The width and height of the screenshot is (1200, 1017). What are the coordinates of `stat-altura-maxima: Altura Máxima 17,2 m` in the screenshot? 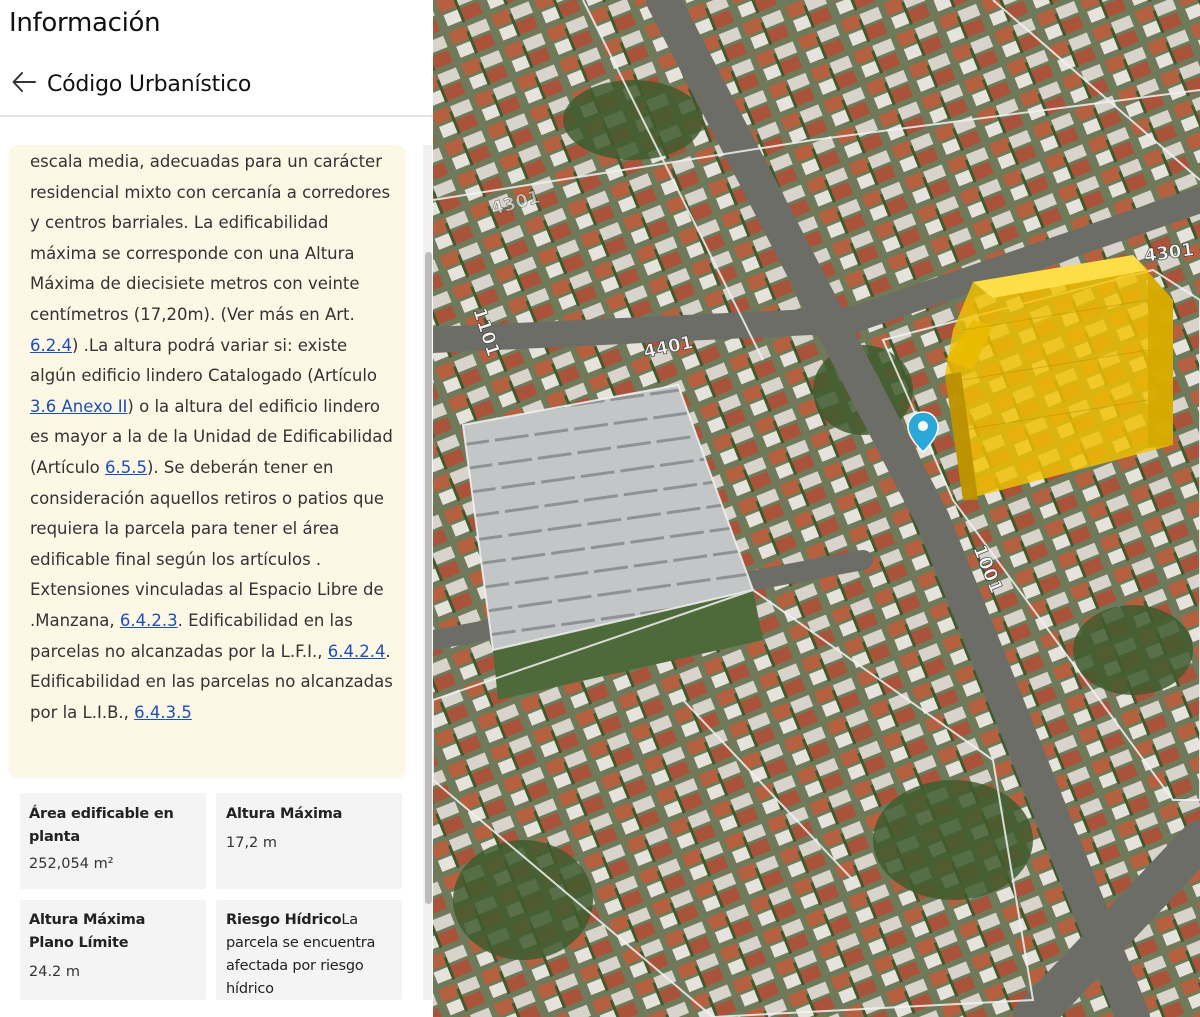 It's located at (309, 841).